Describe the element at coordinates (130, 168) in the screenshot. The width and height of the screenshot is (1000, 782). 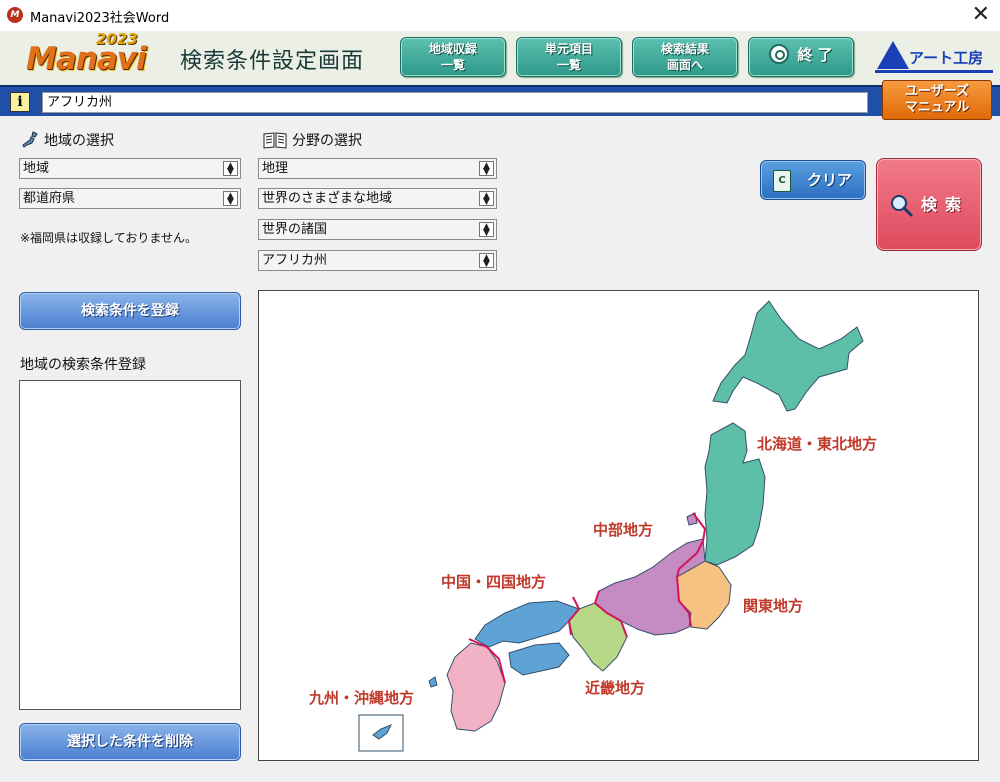
I see `region-category-select: 地域 ▲ ▼` at that location.